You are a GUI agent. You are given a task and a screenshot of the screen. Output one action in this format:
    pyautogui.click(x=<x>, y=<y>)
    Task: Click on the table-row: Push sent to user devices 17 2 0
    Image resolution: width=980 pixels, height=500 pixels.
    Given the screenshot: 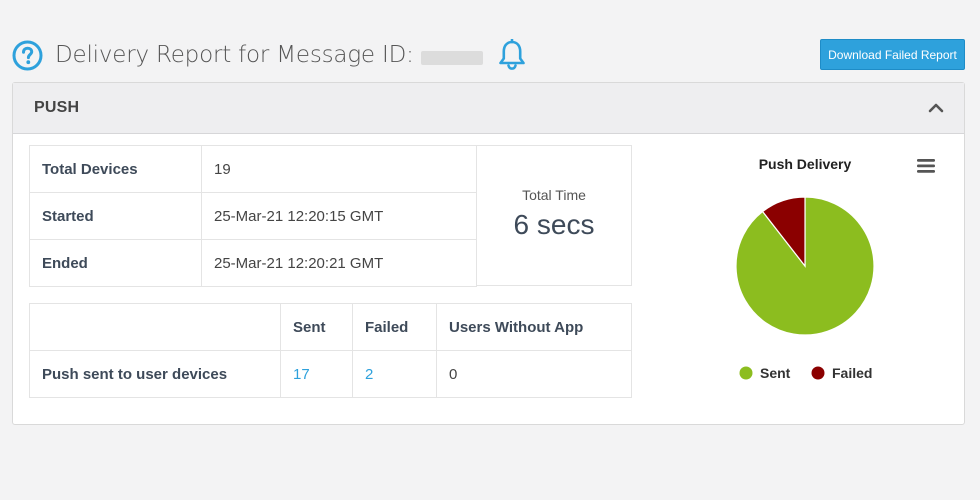 What is the action you would take?
    pyautogui.click(x=330, y=374)
    